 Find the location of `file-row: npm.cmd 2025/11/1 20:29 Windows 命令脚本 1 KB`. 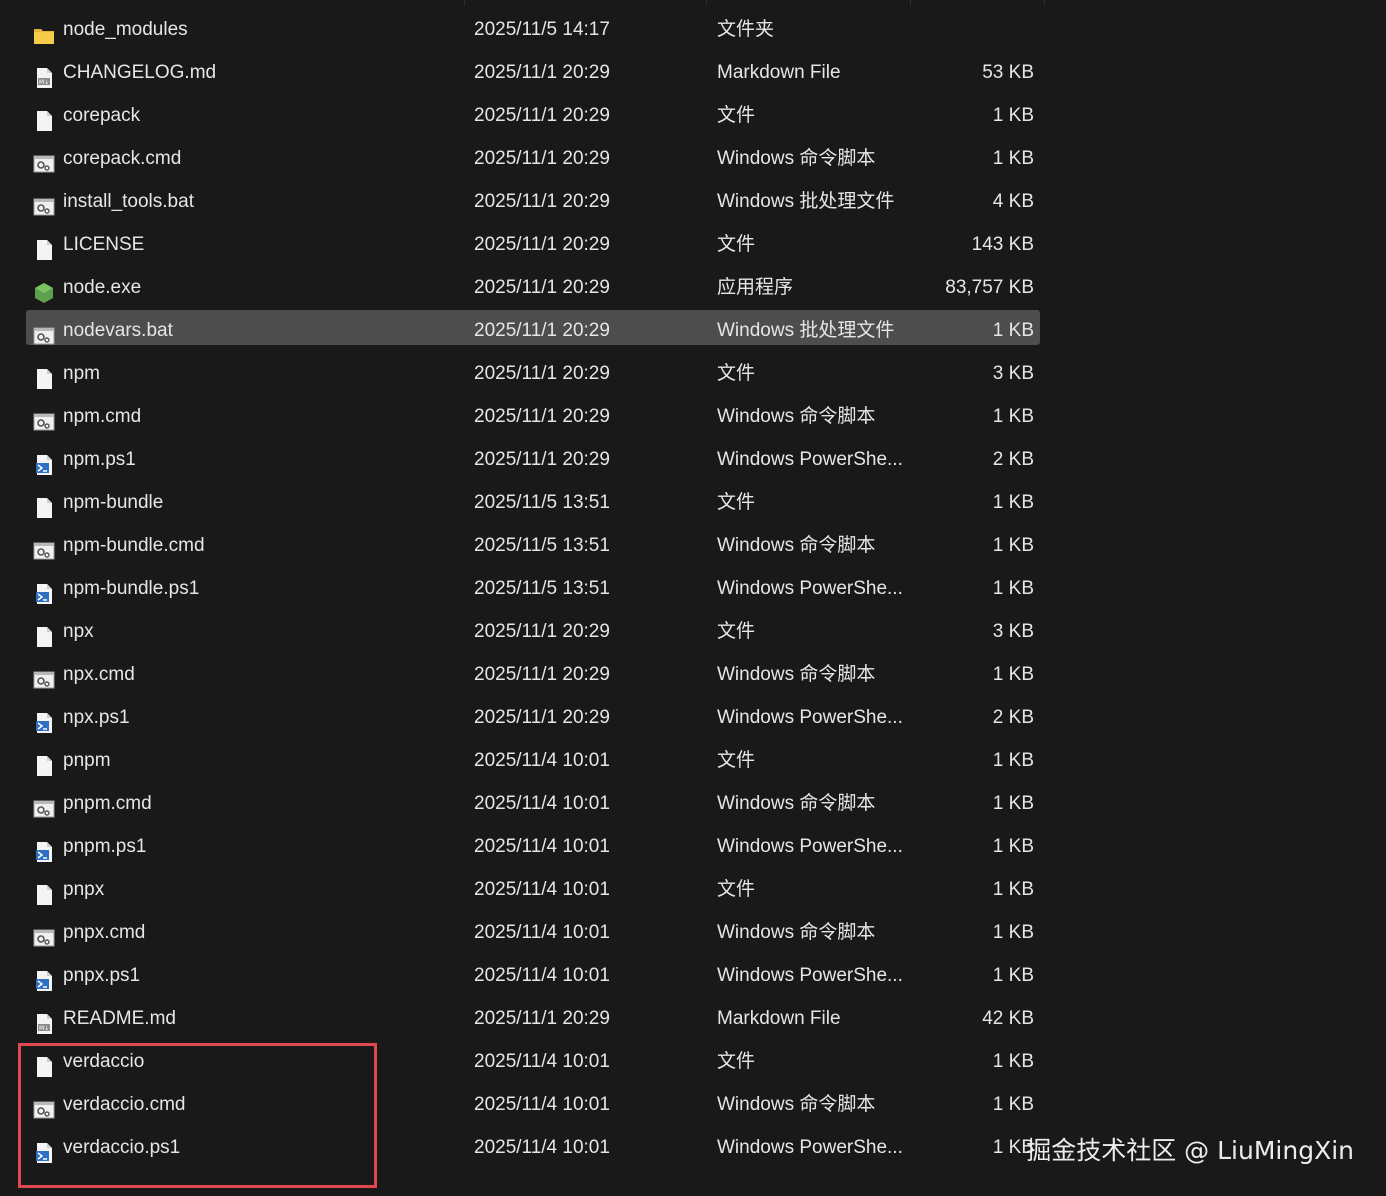

file-row: npm.cmd 2025/11/1 20:29 Windows 命令脚本 1 KB is located at coordinates (693, 416).